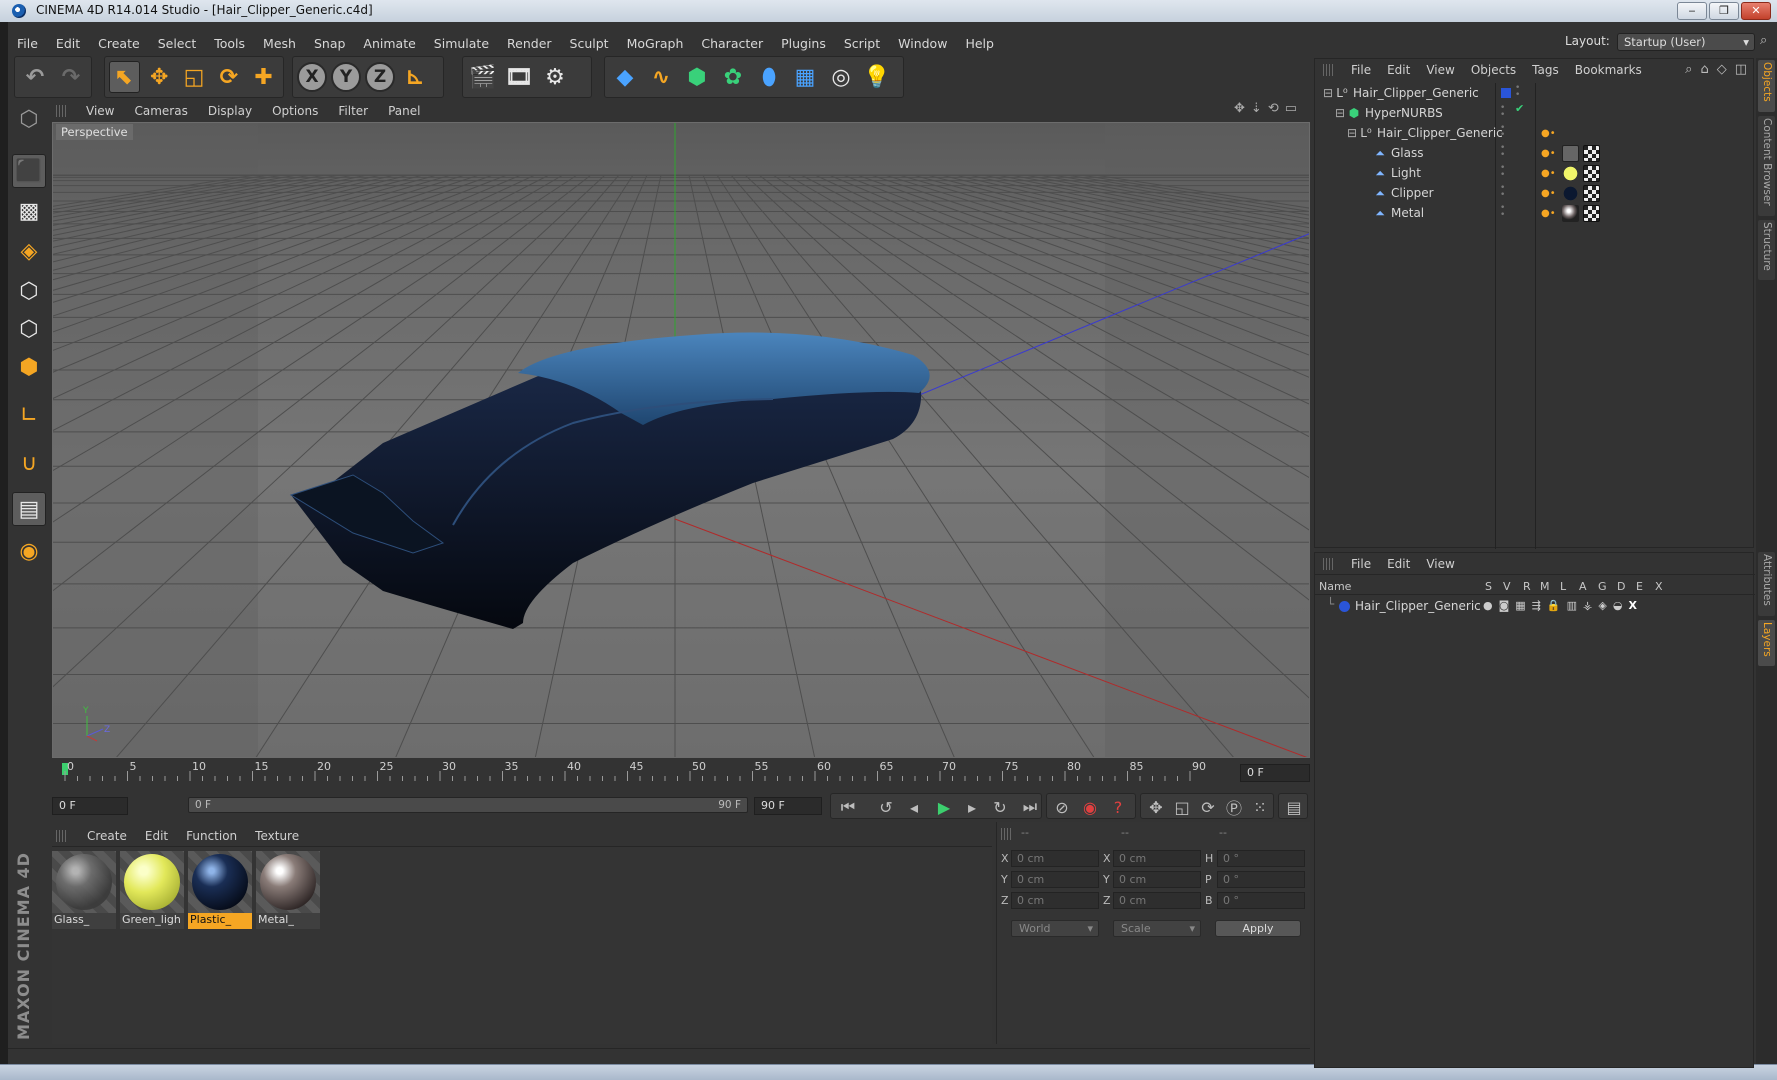  Describe the element at coordinates (1440, 564) in the screenshot. I see `layers-menu-view: View` at that location.